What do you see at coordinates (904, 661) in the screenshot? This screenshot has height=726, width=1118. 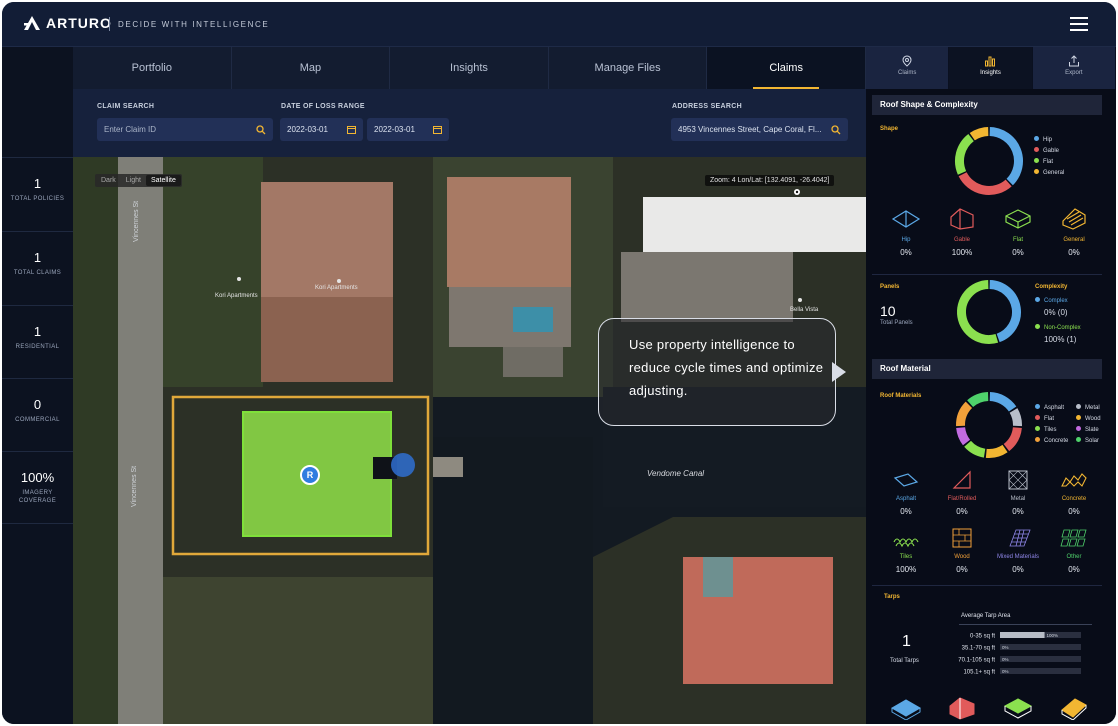 I see `tarps-count-label: Total Tarps` at bounding box center [904, 661].